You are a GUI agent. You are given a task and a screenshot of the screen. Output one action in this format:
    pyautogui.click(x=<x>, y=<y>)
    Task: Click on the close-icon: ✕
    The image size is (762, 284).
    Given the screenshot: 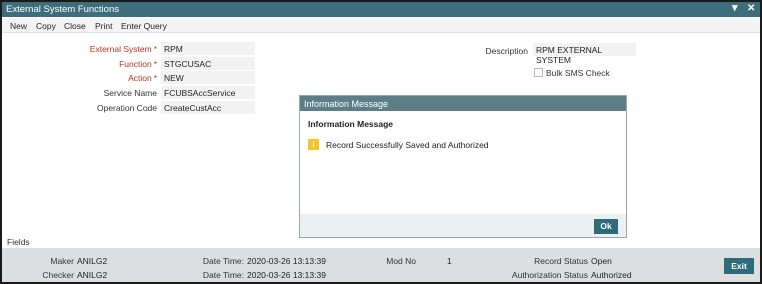 What is the action you would take?
    pyautogui.click(x=751, y=8)
    